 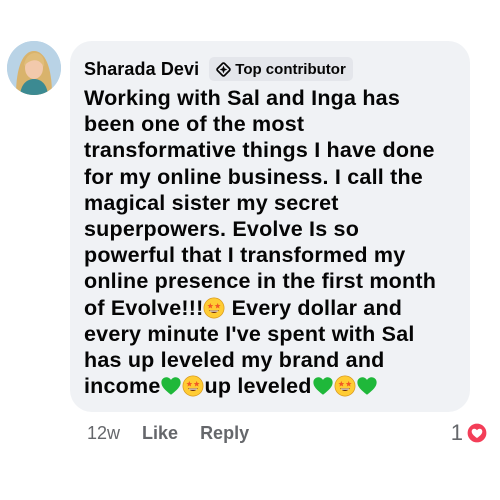 I want to click on like-button: Like, so click(x=160, y=433).